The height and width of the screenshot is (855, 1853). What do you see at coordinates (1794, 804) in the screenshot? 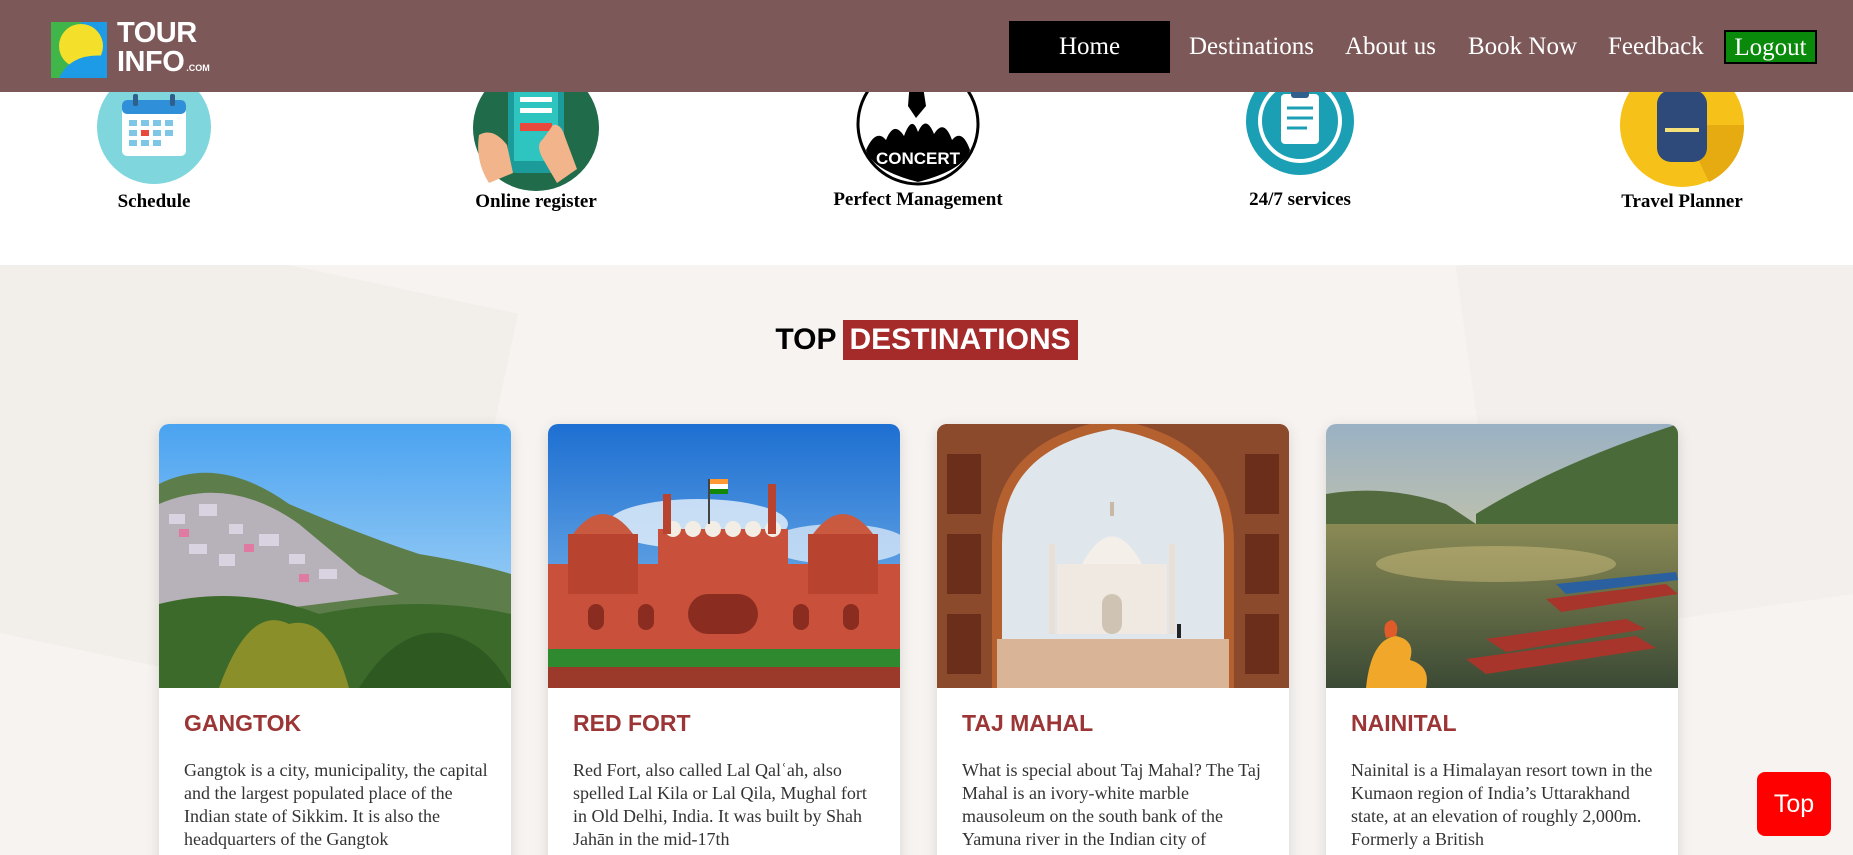
I see `scroll-to-top-button: Top` at bounding box center [1794, 804].